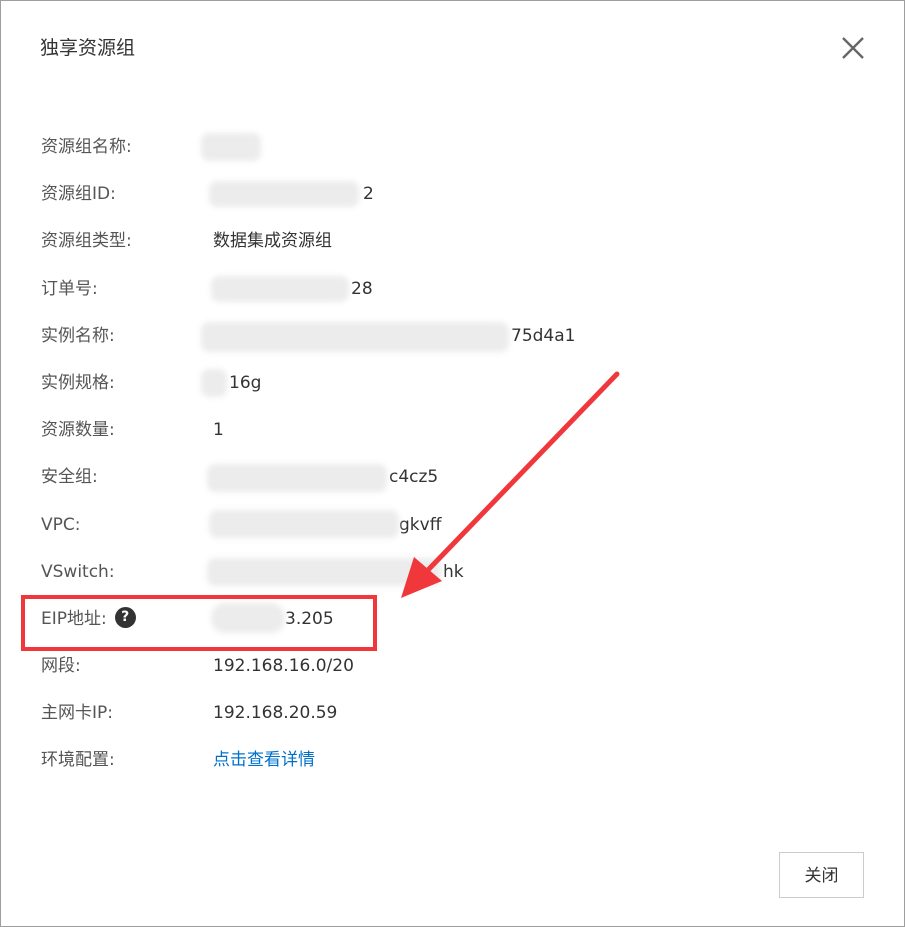  I want to click on label-environment-config: 环境配置:, so click(78, 760).